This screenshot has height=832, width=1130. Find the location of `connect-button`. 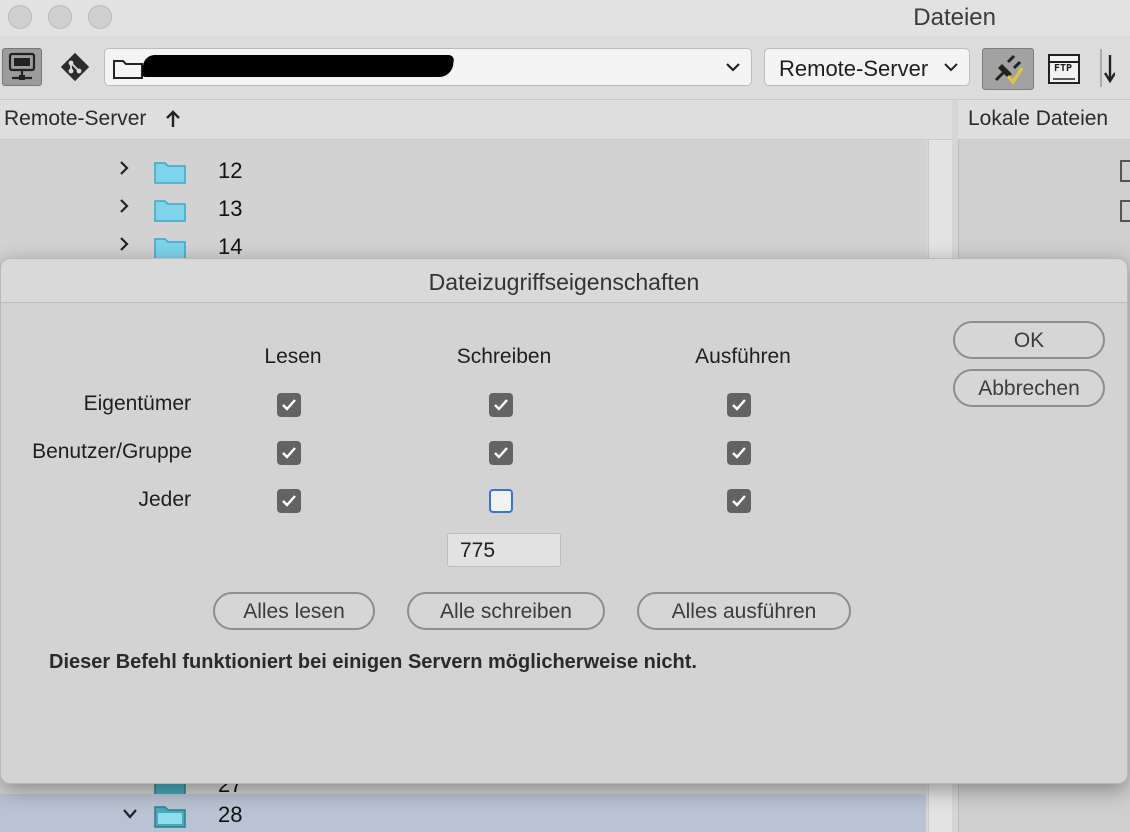

connect-button is located at coordinates (22, 67).